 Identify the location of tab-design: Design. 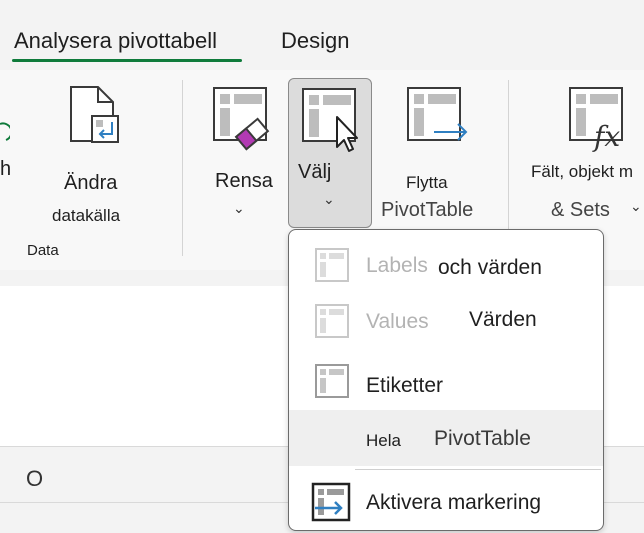
(315, 41).